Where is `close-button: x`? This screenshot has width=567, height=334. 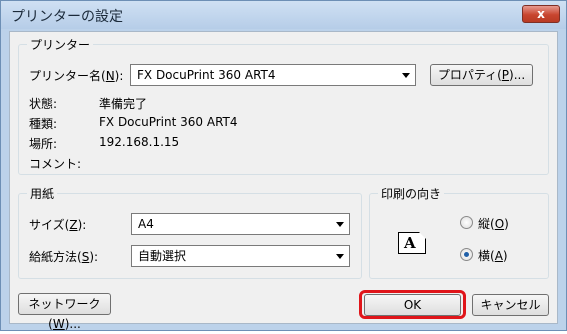 close-button: x is located at coordinates (541, 14).